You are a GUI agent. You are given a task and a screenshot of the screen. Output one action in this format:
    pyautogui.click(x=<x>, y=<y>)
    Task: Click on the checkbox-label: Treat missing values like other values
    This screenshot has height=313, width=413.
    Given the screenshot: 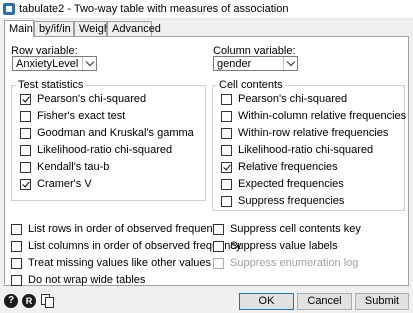 What is the action you would take?
    pyautogui.click(x=120, y=263)
    